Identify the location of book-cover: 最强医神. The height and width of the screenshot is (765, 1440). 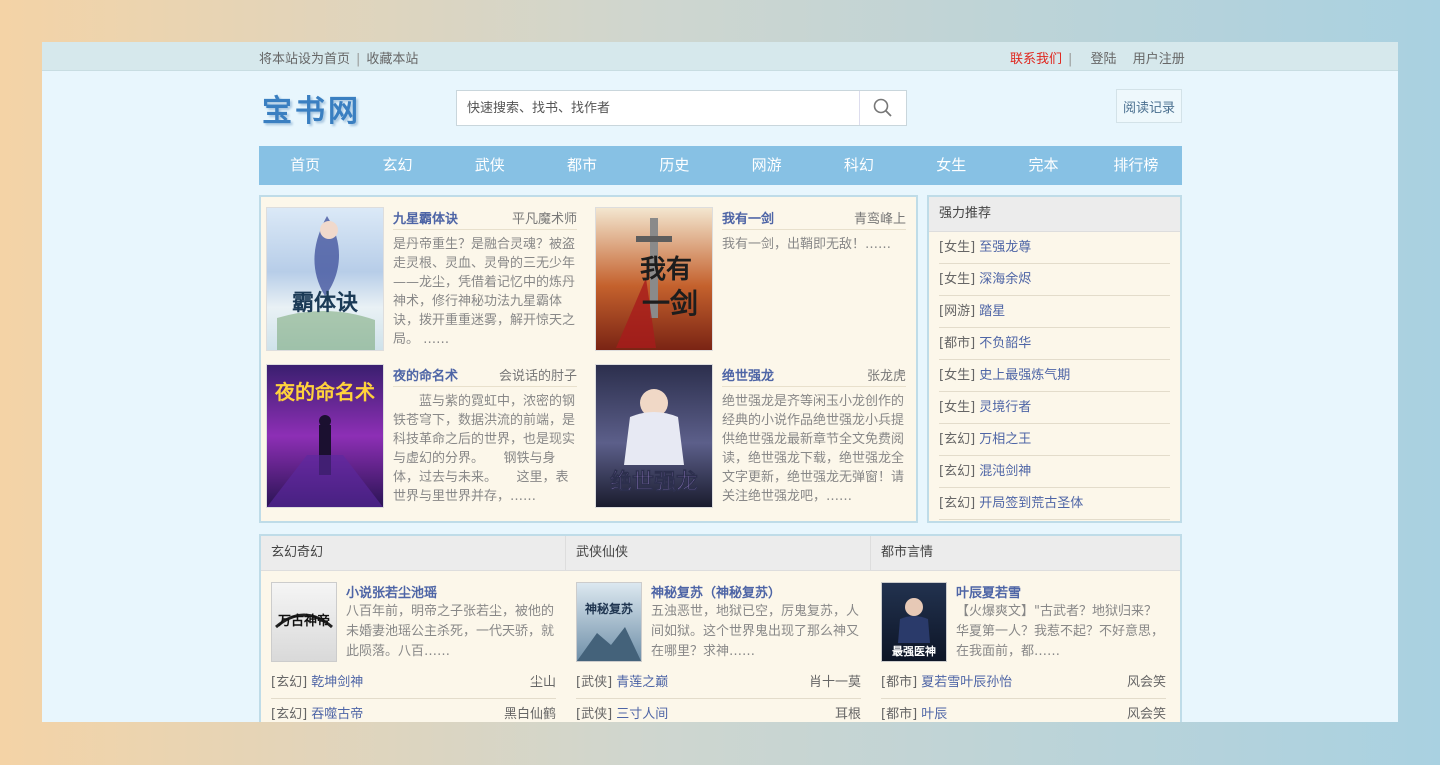
(914, 622).